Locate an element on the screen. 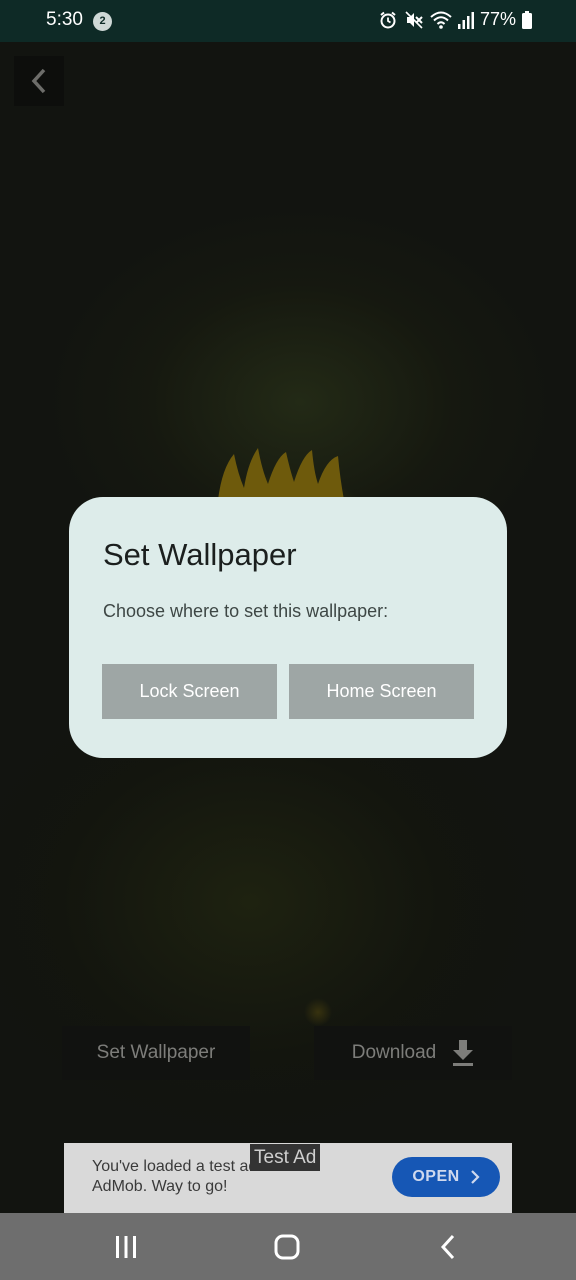 The height and width of the screenshot is (1280, 576). nav-back-button is located at coordinates (448, 1247).